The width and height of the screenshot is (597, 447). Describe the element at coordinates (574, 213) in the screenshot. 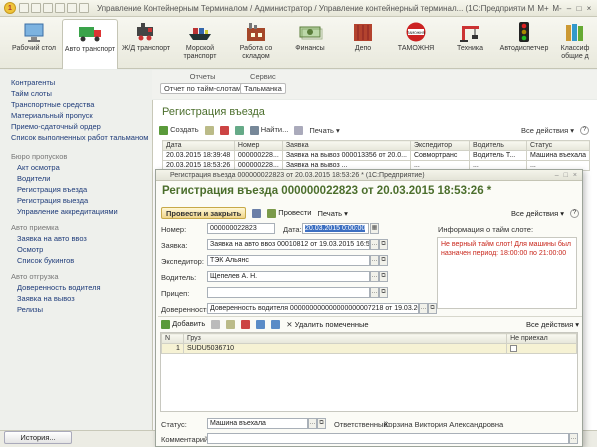

I see `form-help-icon: ?` at that location.